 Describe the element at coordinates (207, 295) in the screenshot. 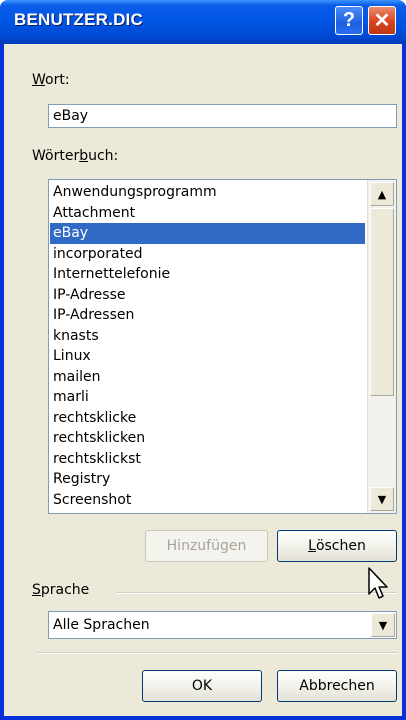

I see `list-item: IP-Adresse` at that location.